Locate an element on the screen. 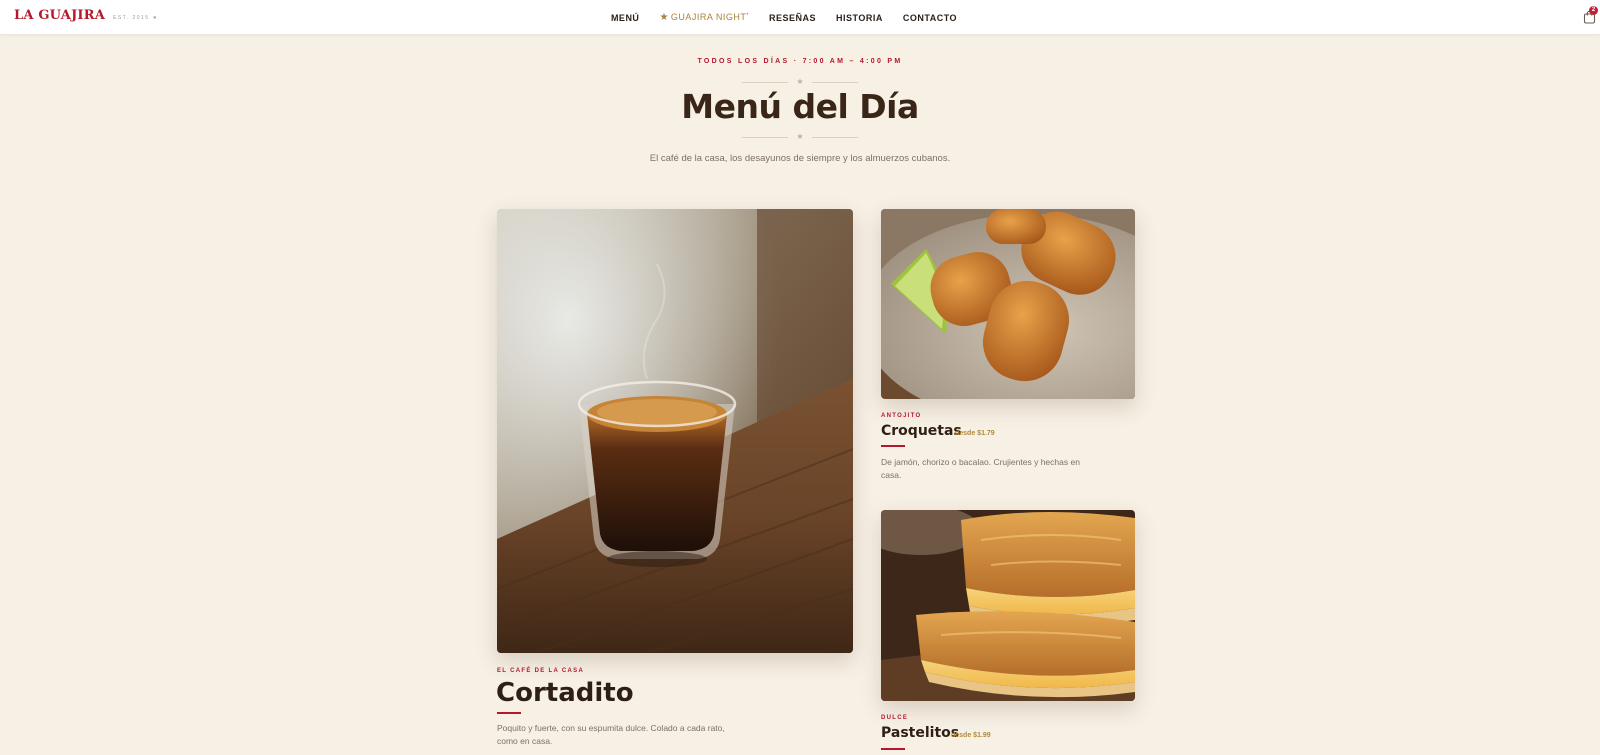 The width and height of the screenshot is (1600, 755). nav-link-guajira-night: ★ GUAJIRA NIGHT• is located at coordinates (704, 17).